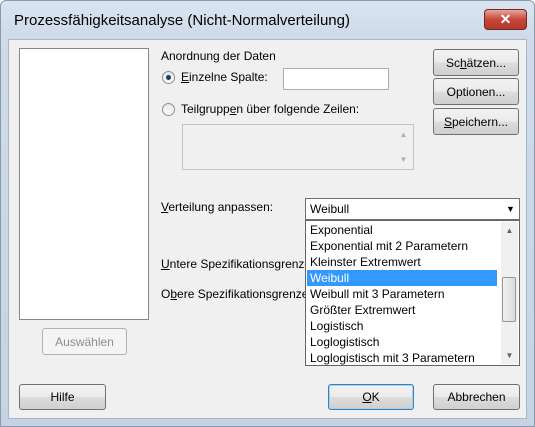 The width and height of the screenshot is (535, 427). I want to click on subgroups-radio, so click(168, 109).